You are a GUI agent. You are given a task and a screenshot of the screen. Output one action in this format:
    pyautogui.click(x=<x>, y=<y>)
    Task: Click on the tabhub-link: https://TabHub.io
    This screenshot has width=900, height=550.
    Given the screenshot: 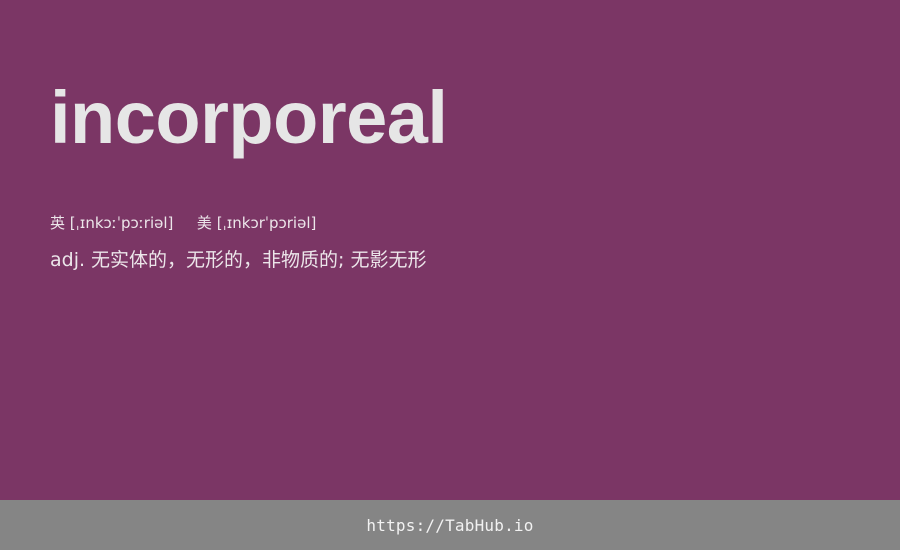 What is the action you would take?
    pyautogui.click(x=449, y=525)
    